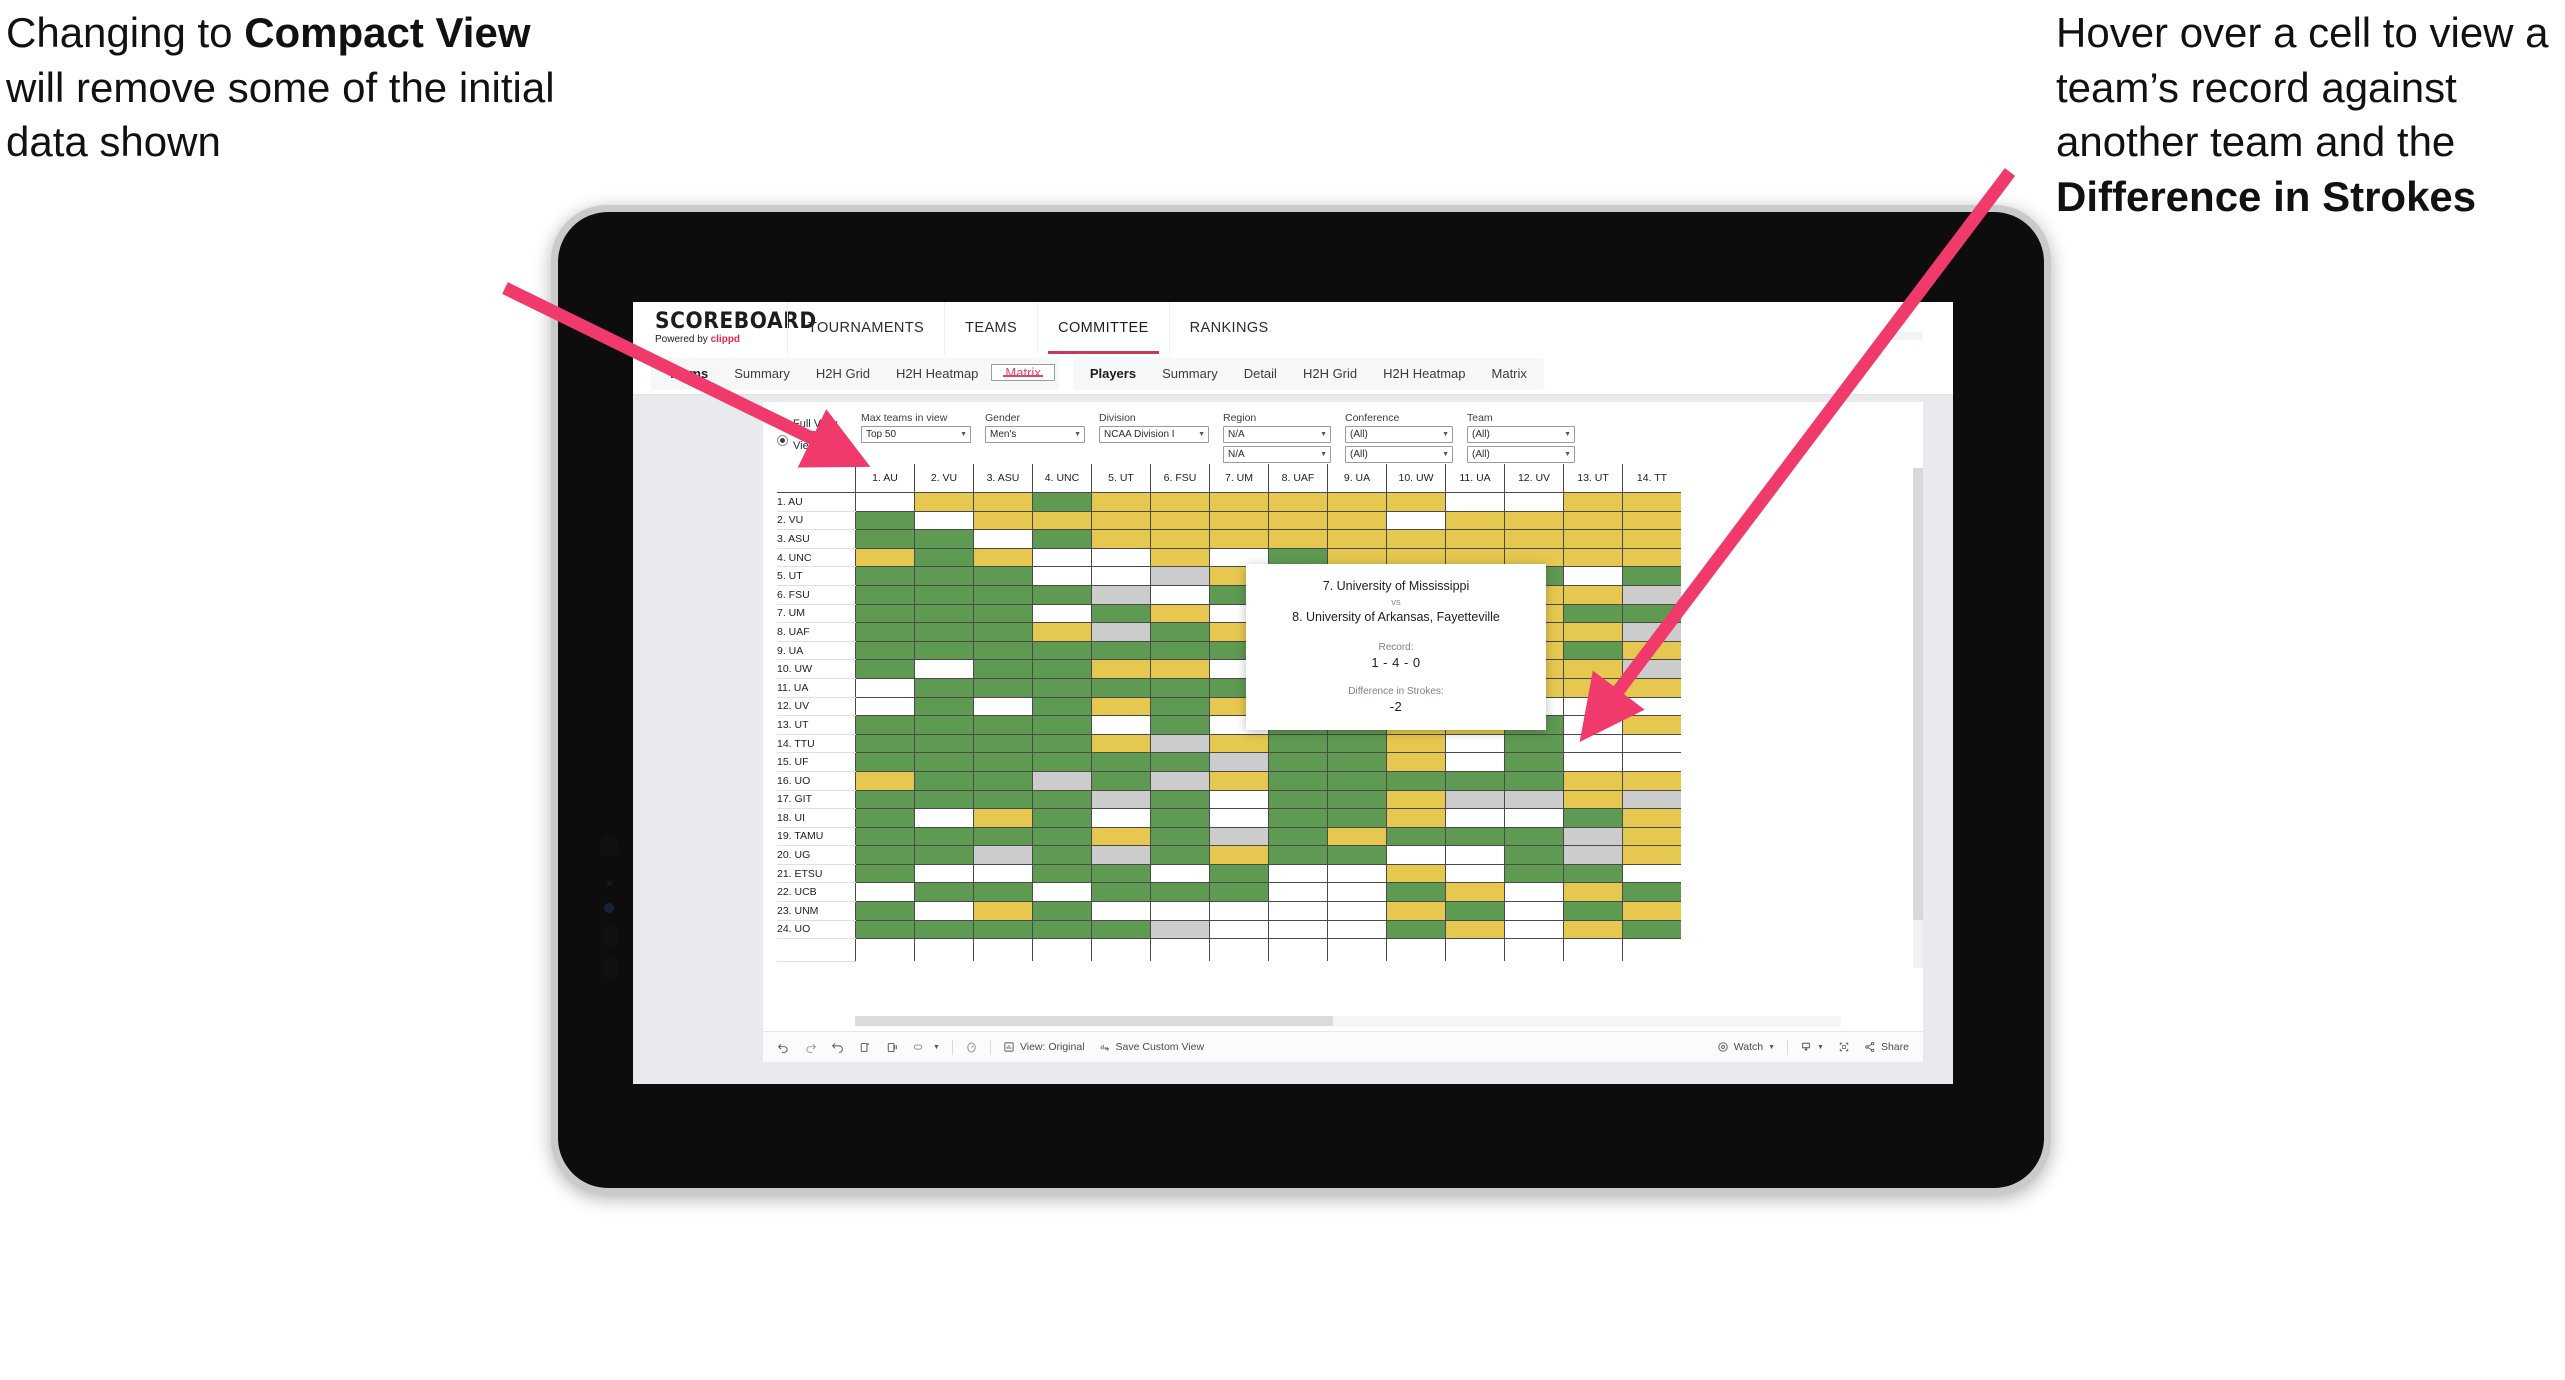  What do you see at coordinates (1399, 434) in the screenshot?
I see `filter-conference-select-1: (All) ▼` at bounding box center [1399, 434].